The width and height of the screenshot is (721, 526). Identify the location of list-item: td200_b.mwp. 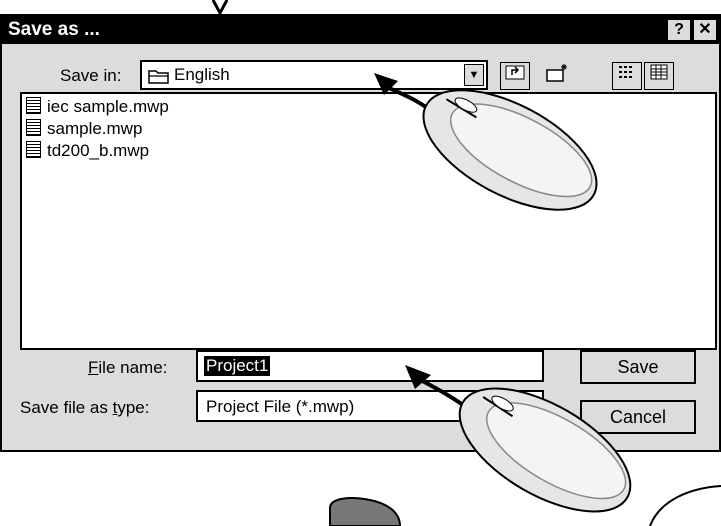
(87, 151).